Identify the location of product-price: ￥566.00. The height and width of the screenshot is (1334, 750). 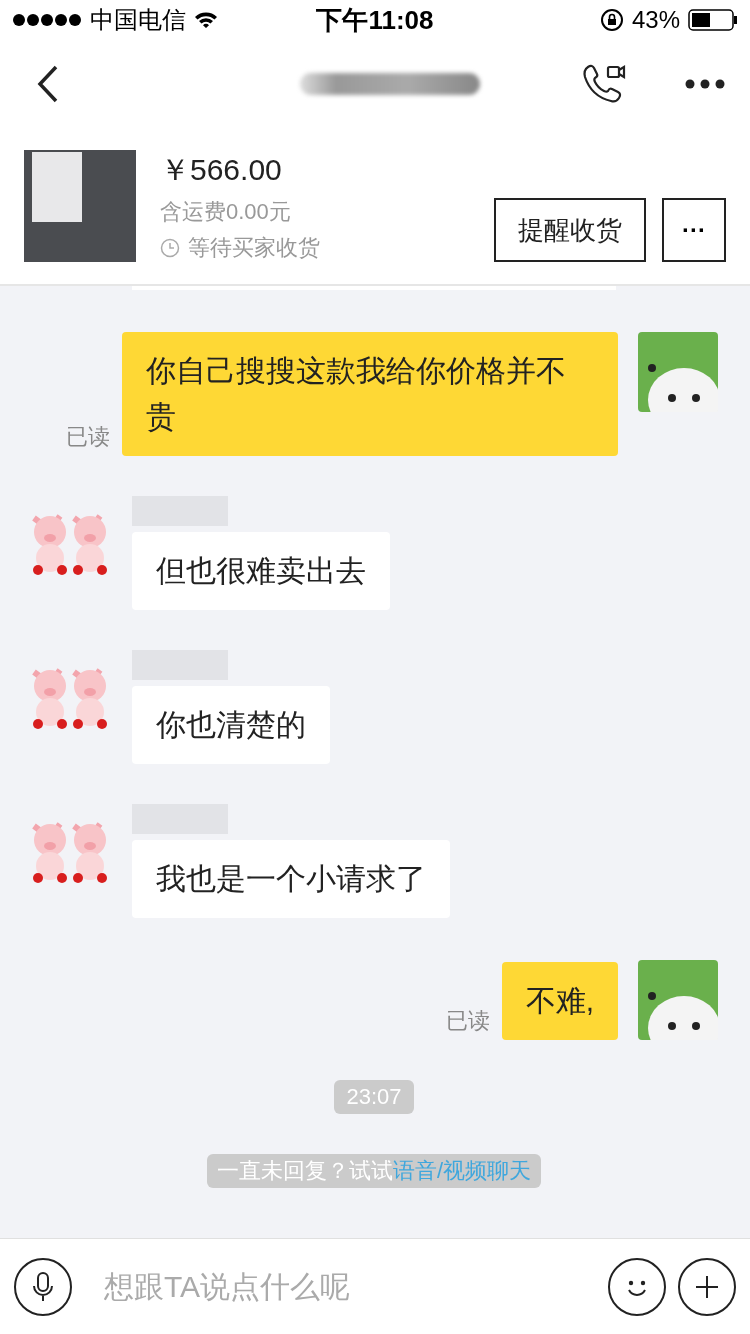
(221, 169).